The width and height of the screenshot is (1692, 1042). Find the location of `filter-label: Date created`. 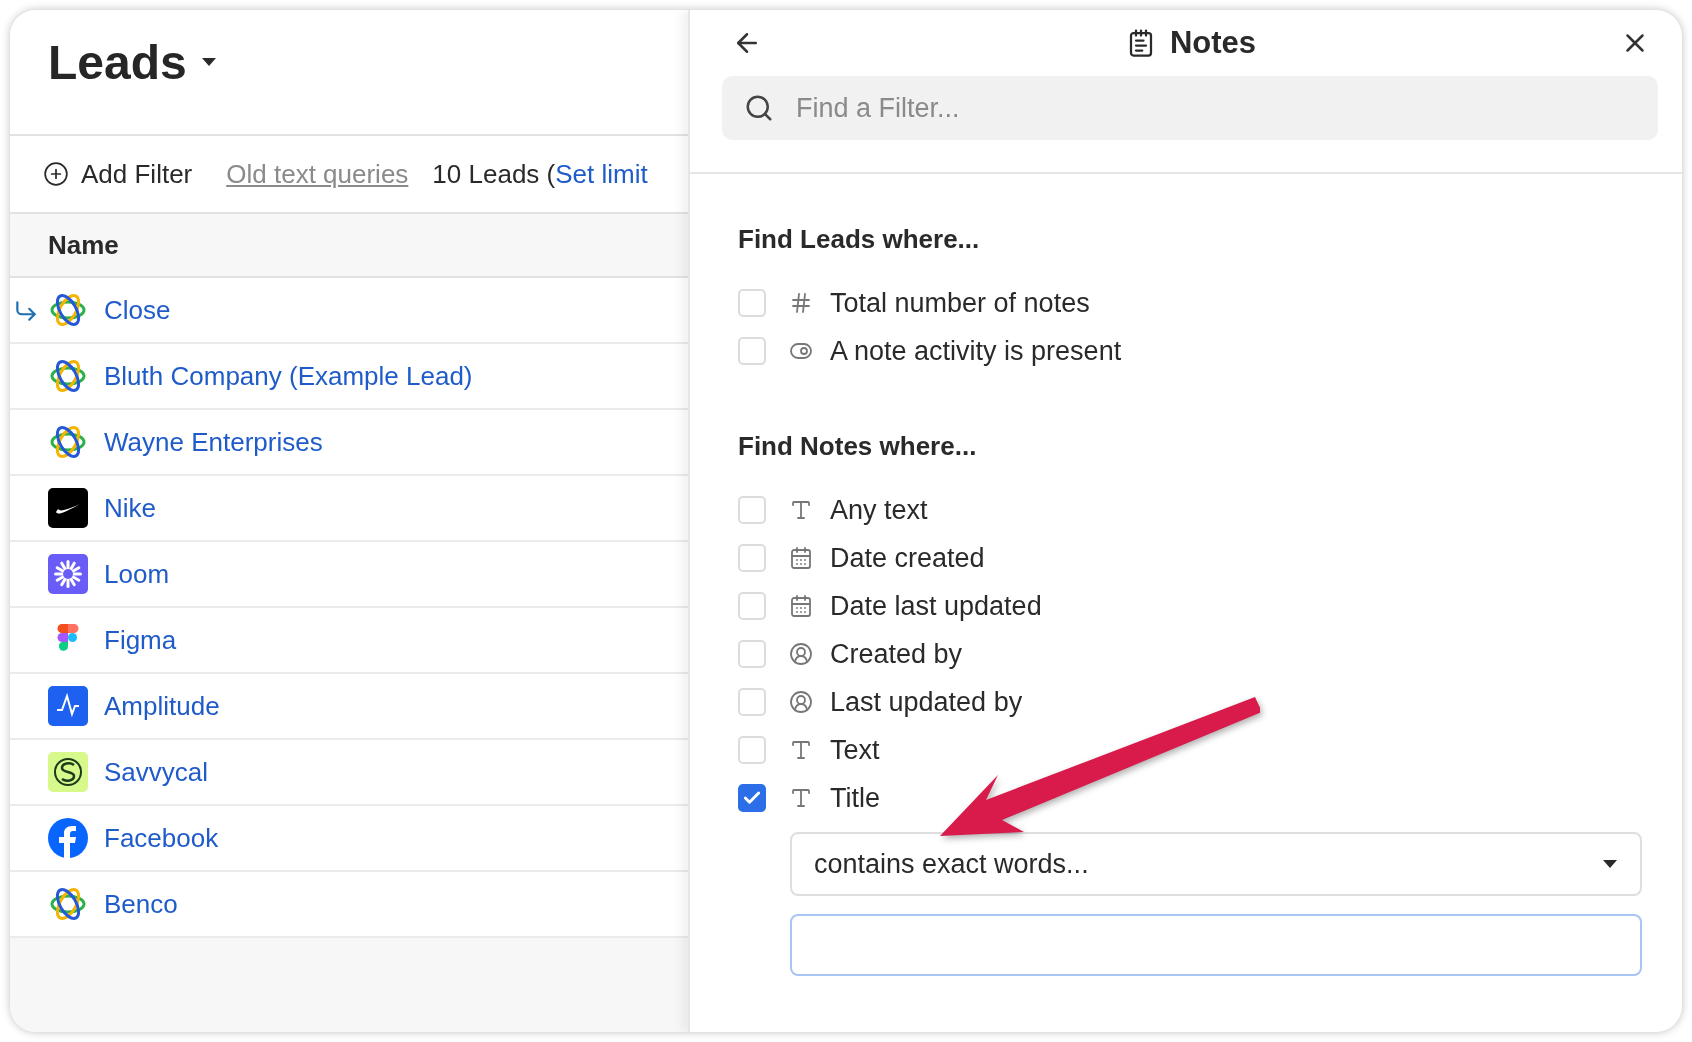

filter-label: Date created is located at coordinates (907, 558).